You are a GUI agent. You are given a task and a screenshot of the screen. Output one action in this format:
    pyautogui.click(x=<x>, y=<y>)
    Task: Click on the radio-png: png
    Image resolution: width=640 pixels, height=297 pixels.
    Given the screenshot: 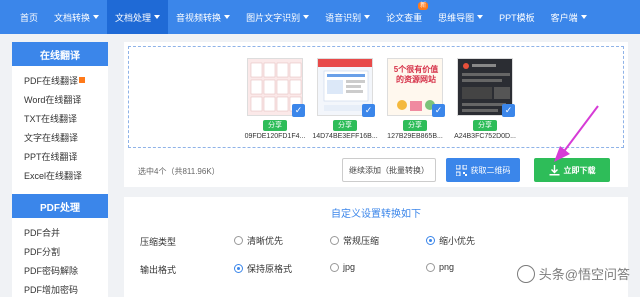 What is the action you would take?
    pyautogui.click(x=440, y=267)
    